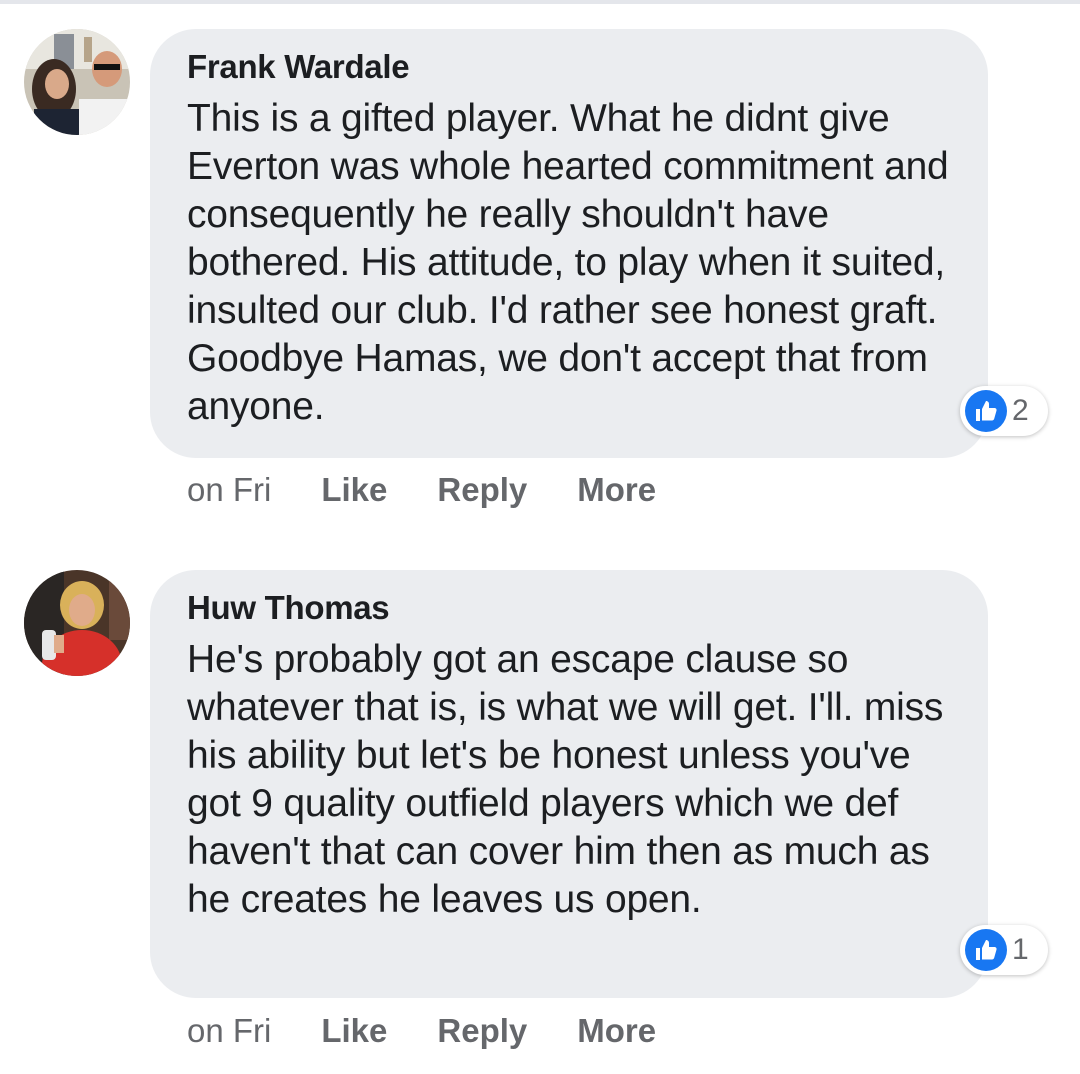 Image resolution: width=1080 pixels, height=1074 pixels. What do you see at coordinates (540, 2) in the screenshot?
I see `top-divider` at bounding box center [540, 2].